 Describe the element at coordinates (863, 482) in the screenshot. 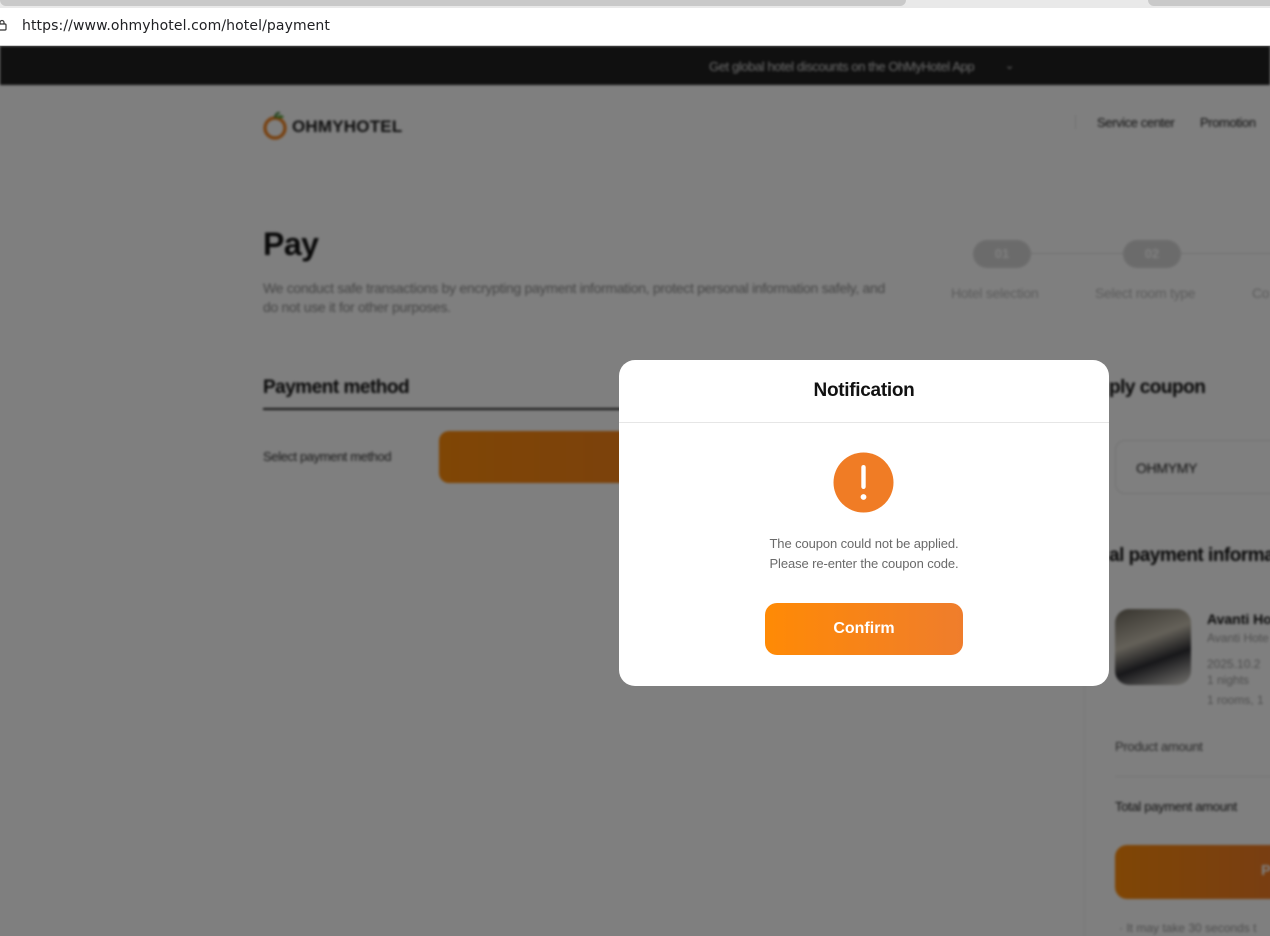

I see `exclamation-alert-icon` at that location.